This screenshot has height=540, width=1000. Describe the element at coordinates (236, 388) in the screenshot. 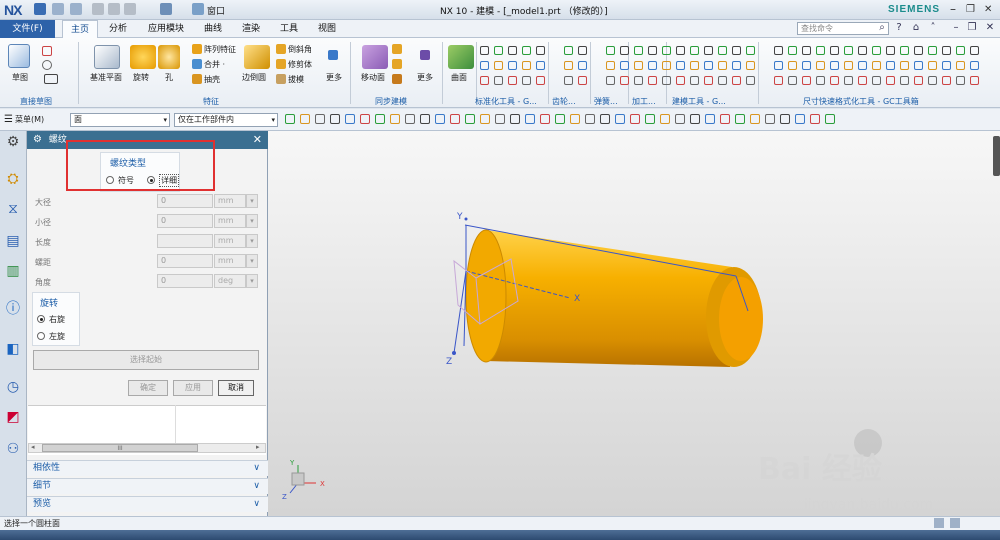

I see `cancel-button: 取消` at that location.